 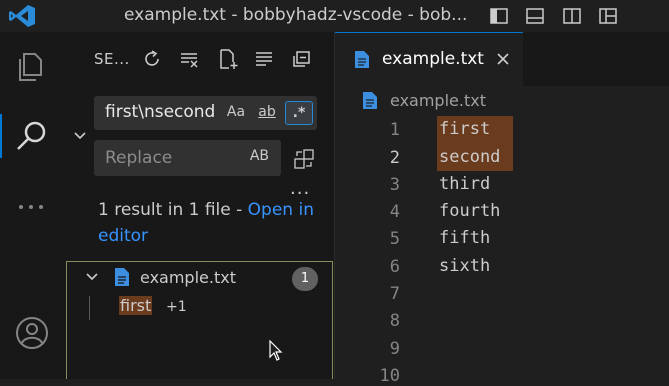 What do you see at coordinates (572, 16) in the screenshot?
I see `toggle-secondary-sidebar-icon` at bounding box center [572, 16].